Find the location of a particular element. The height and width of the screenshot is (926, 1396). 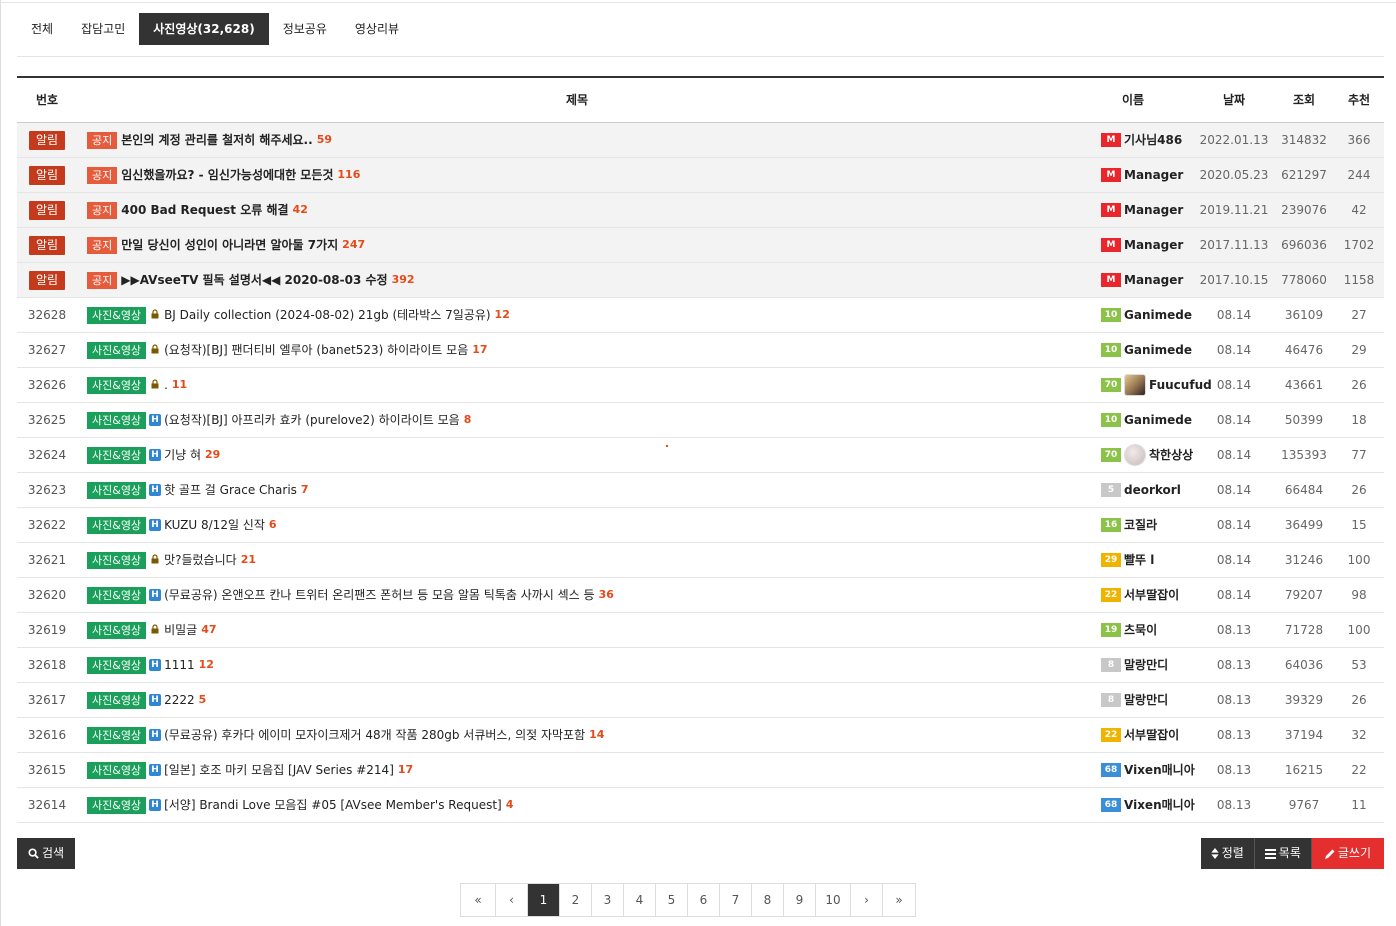

post-title-link: ▶▶AVseeTV 필독 설명서◀◀ 2020-08-03 수정 is located at coordinates (254, 280).